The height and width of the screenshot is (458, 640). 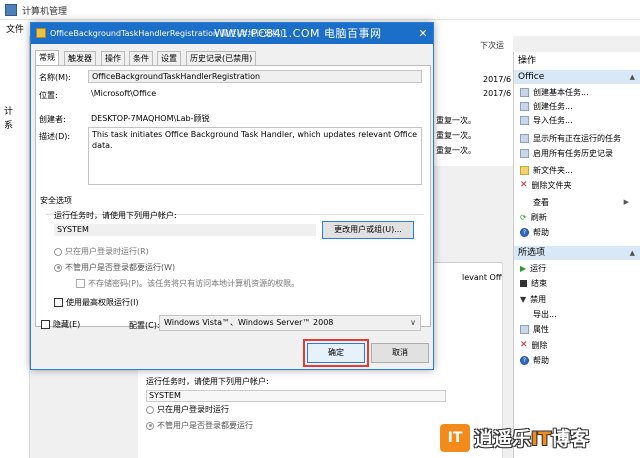 What do you see at coordinates (169, 58) in the screenshot?
I see `tab-settings: 设置` at bounding box center [169, 58].